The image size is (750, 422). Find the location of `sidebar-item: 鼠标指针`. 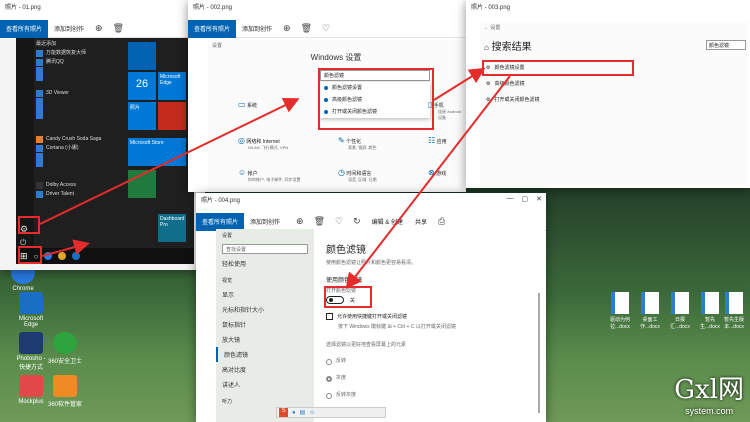

sidebar-item: 鼠标指针 is located at coordinates (265, 324).